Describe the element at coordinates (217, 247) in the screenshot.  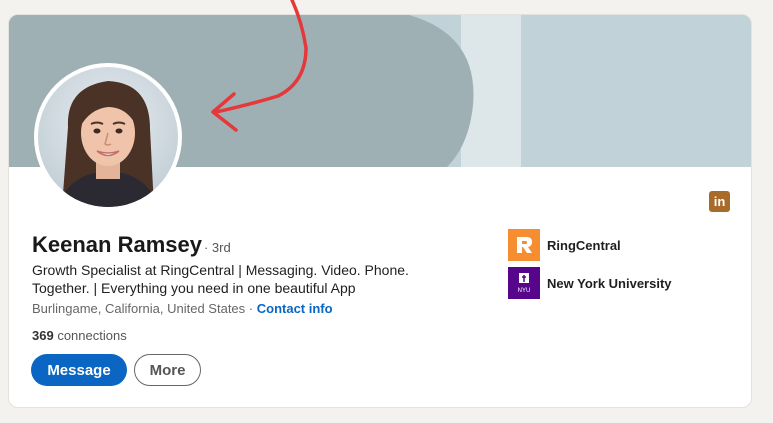
I see `connection-degree: · 3rd` at that location.